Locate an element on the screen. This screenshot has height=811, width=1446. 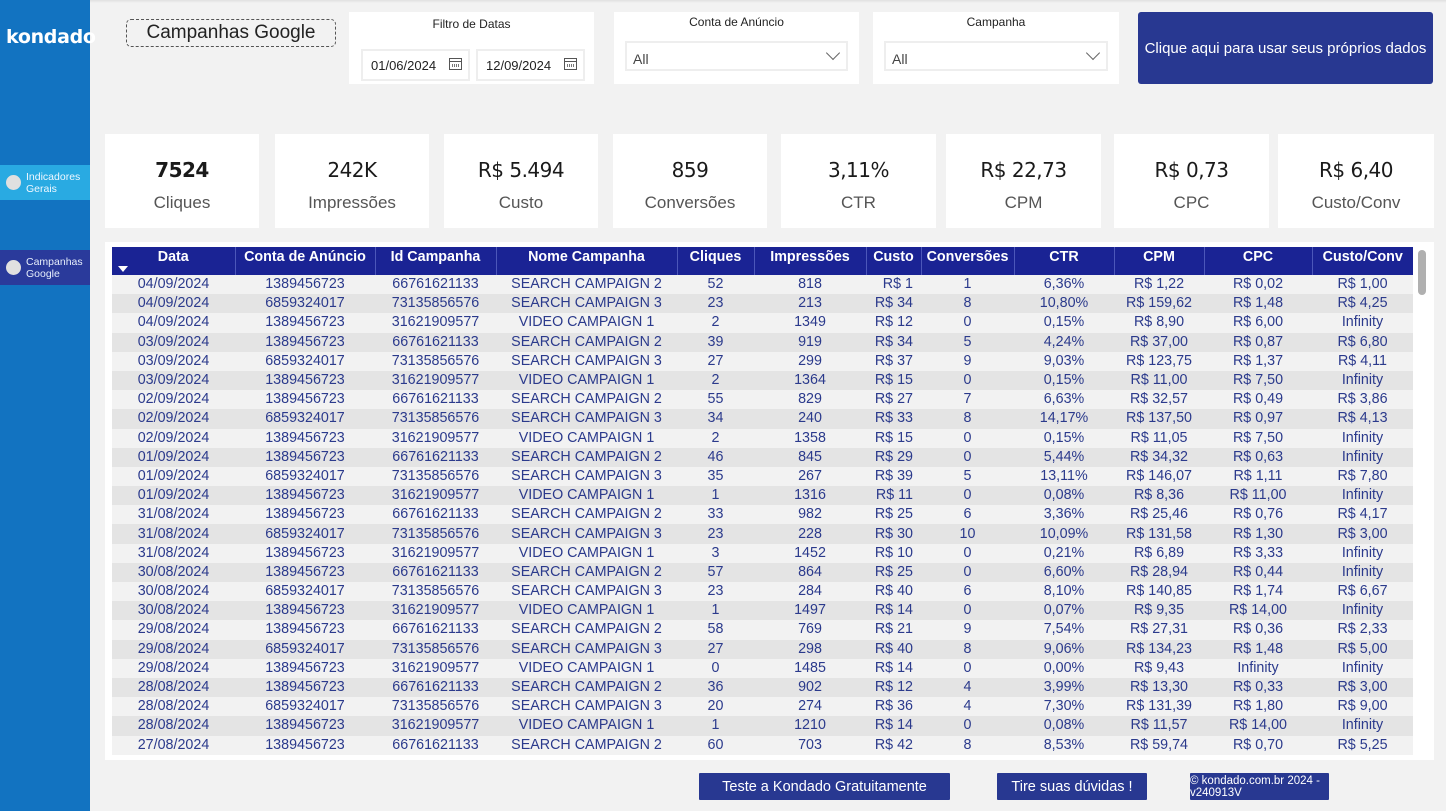
start-date-input: 01/06/2024 is located at coordinates (415, 65).